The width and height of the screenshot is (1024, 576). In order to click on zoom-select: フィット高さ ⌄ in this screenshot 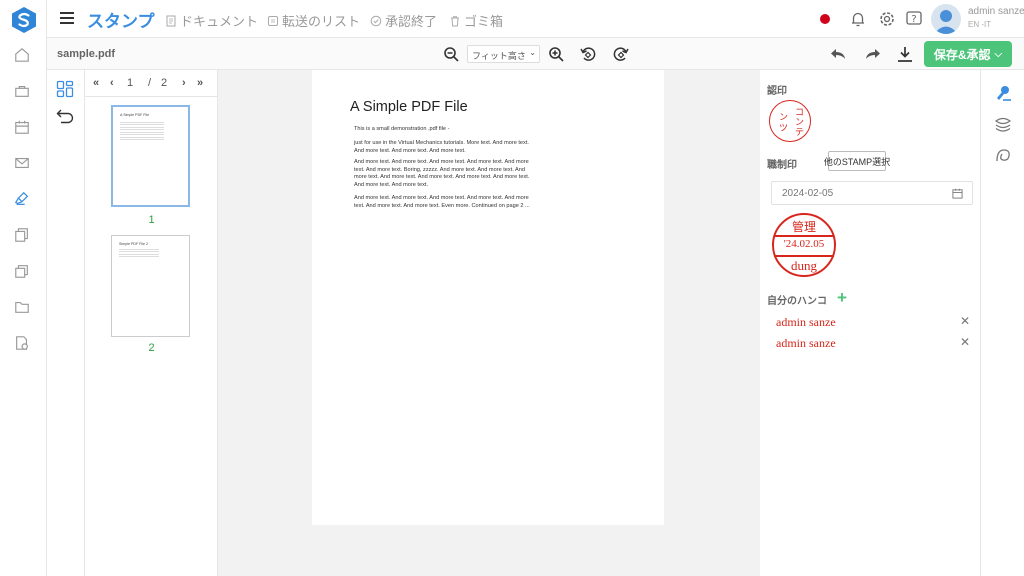, I will do `click(503, 54)`.